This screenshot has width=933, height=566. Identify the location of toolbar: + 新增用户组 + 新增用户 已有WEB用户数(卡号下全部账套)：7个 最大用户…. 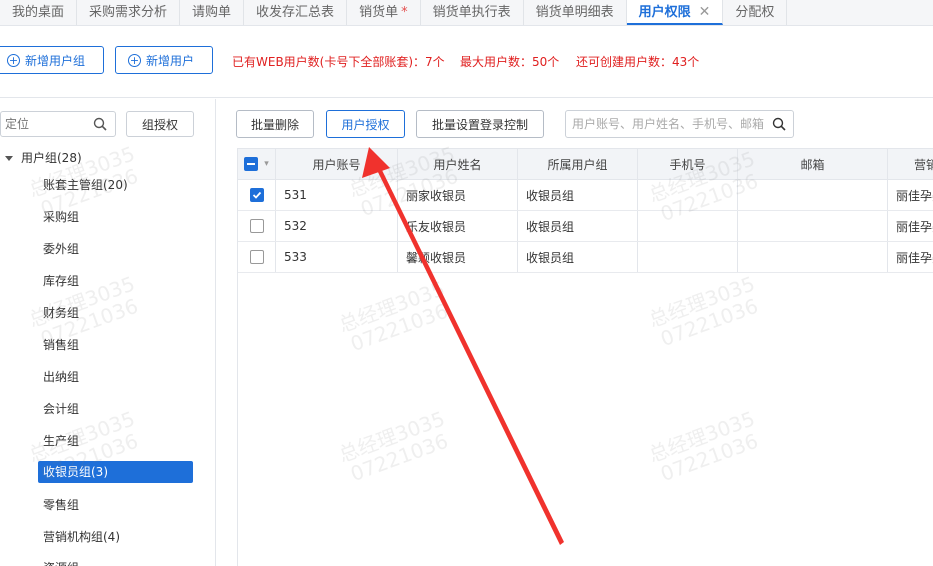
(466, 62).